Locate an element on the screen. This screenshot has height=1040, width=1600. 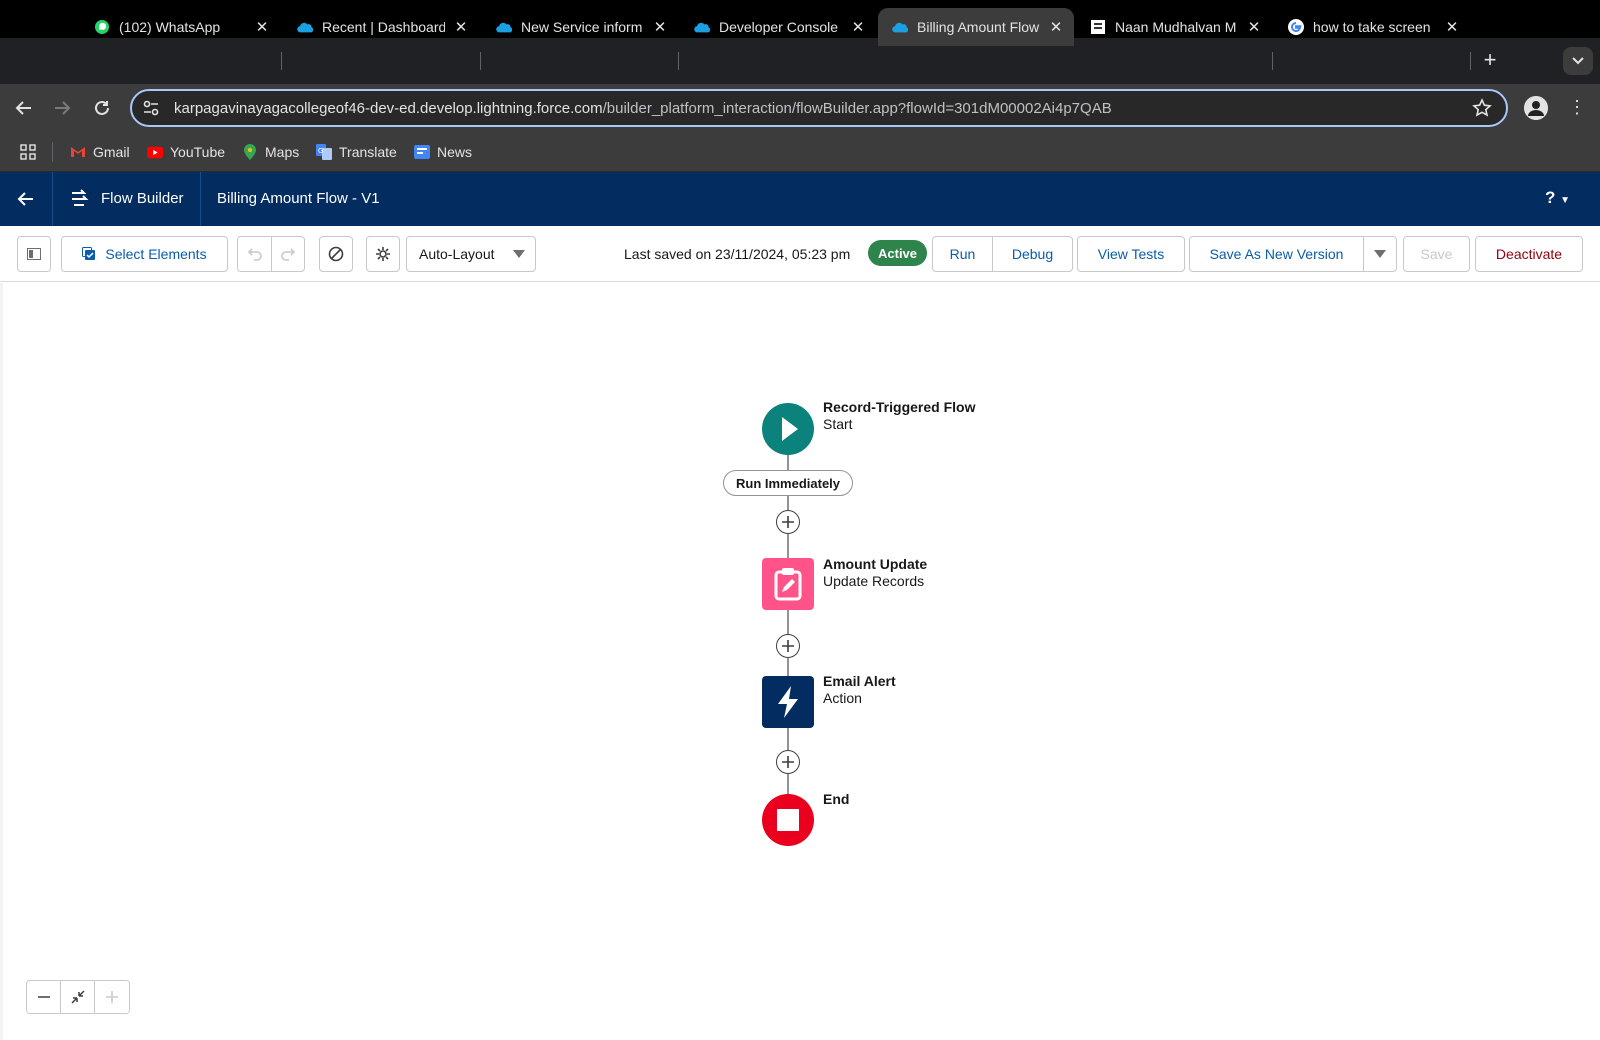
browser-tab-naan-mudhalvan: Naan Mudhalvan M ✕ is located at coordinates (1174, 27).